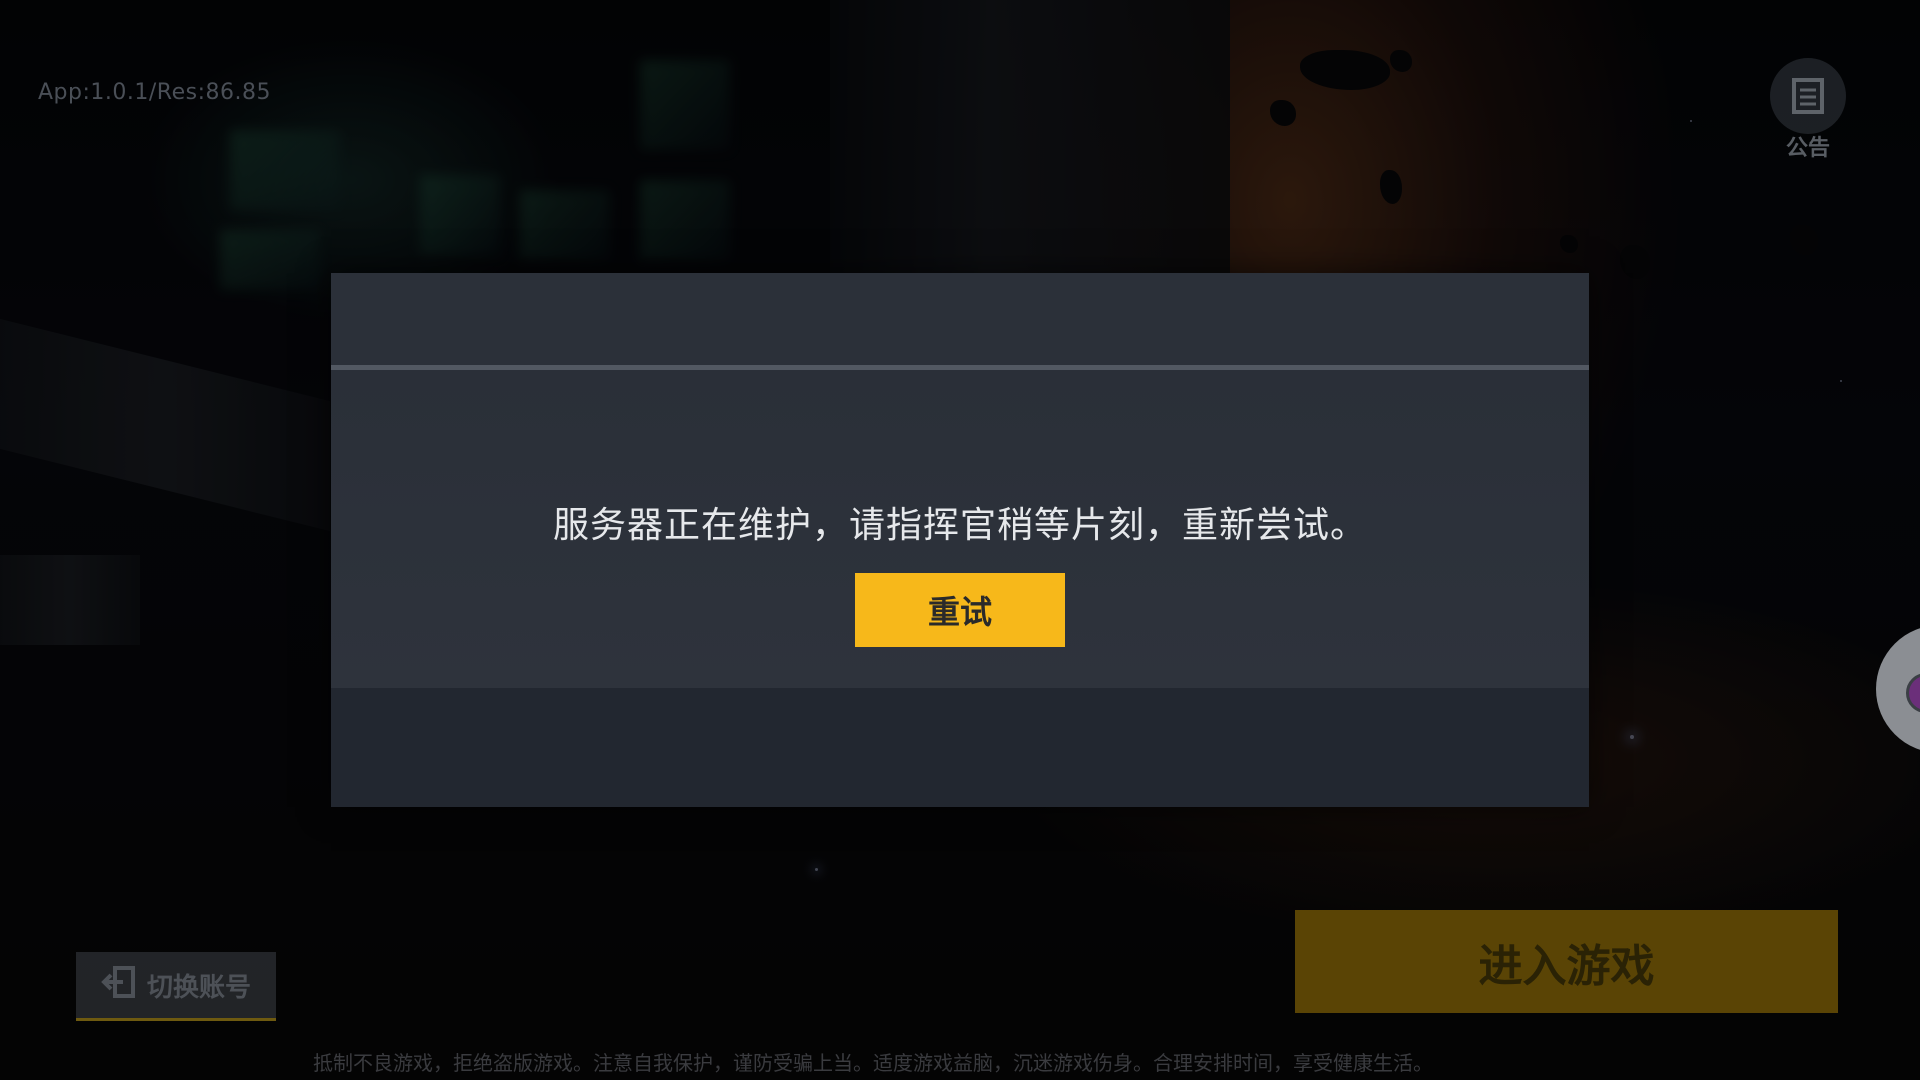 The width and height of the screenshot is (1920, 1080). What do you see at coordinates (198, 987) in the screenshot?
I see `switch-account-label: 切换账号` at bounding box center [198, 987].